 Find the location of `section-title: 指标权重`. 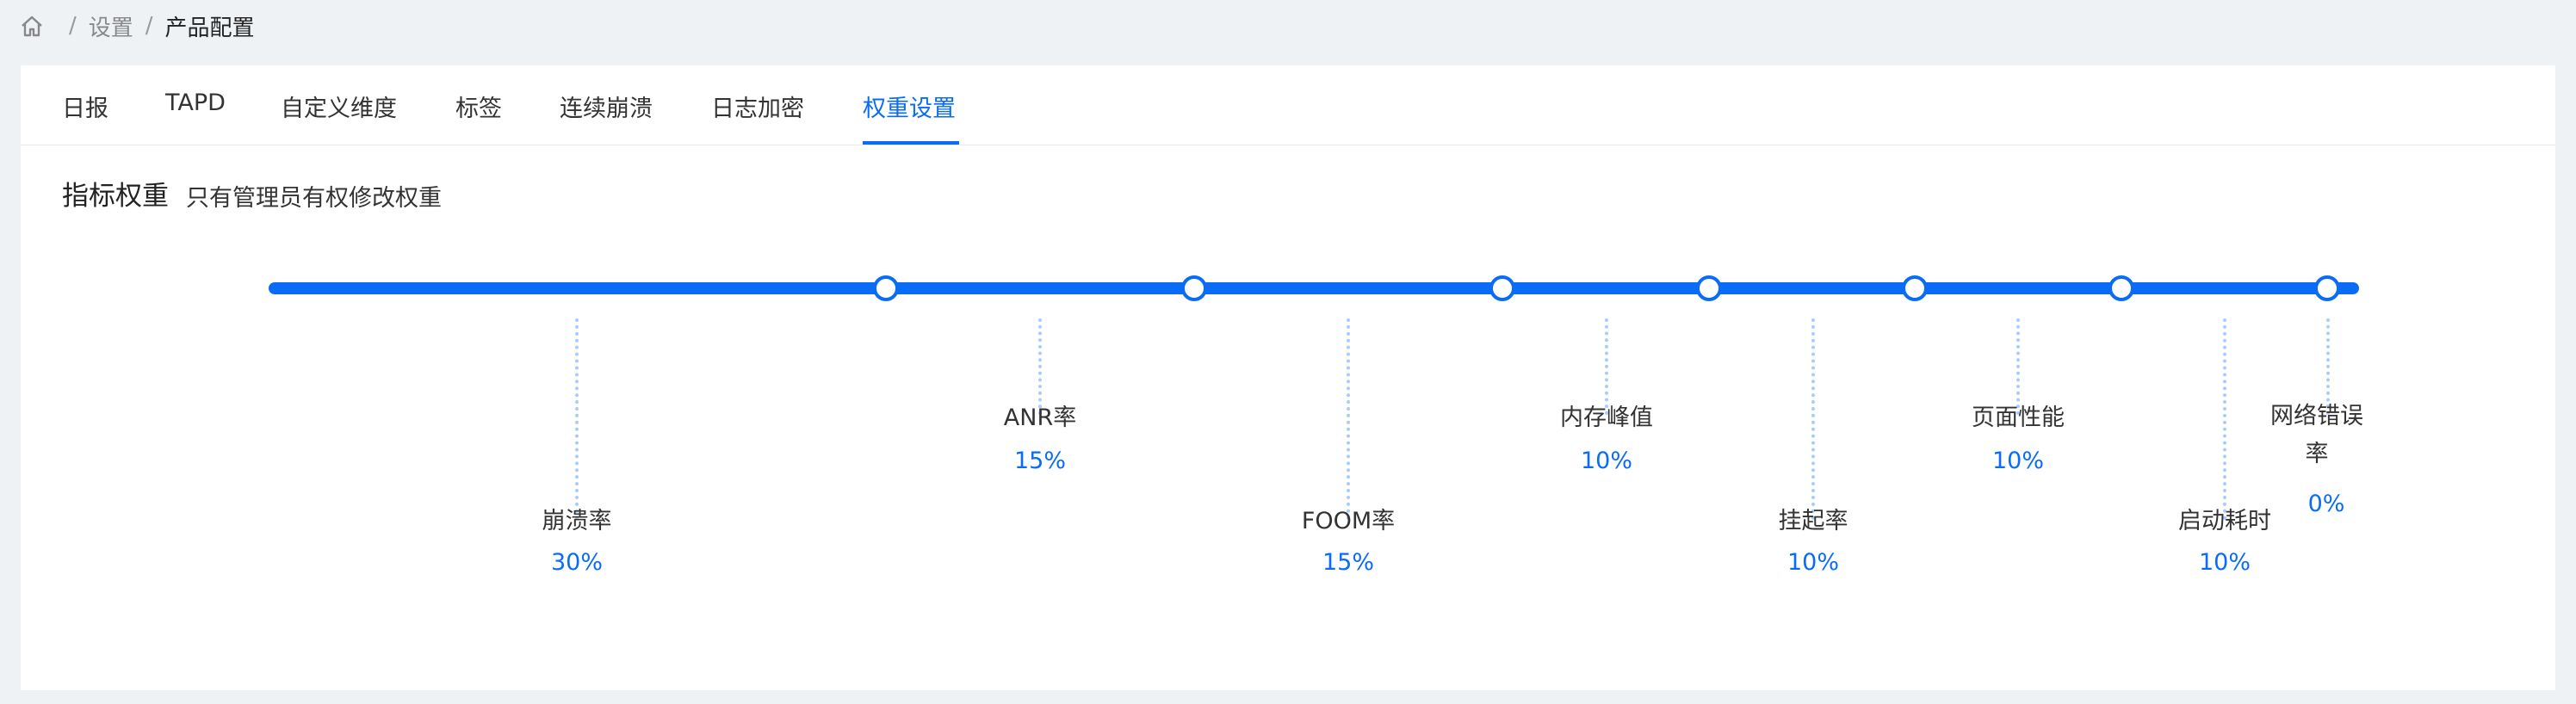

section-title: 指标权重 is located at coordinates (116, 196).